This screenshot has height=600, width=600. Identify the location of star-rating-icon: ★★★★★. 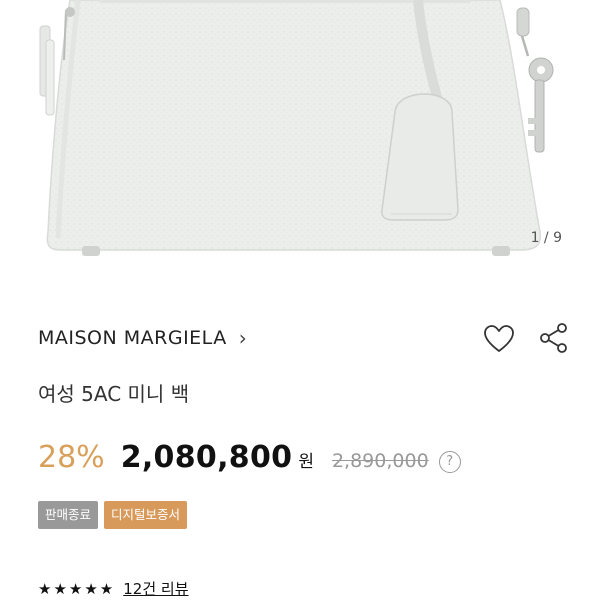
(77, 588).